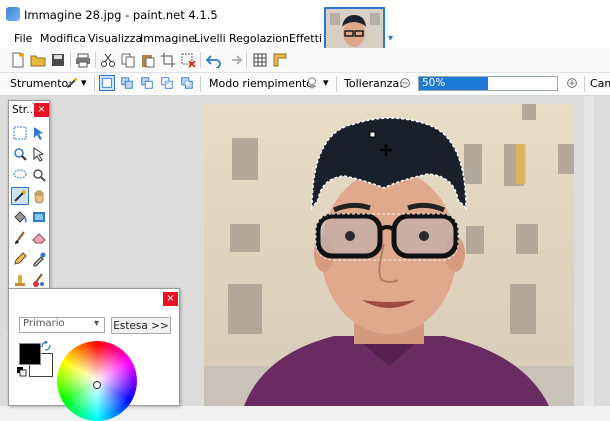 The height and width of the screenshot is (421, 610). Describe the element at coordinates (22, 372) in the screenshot. I see `reset-colors-icon` at that location.